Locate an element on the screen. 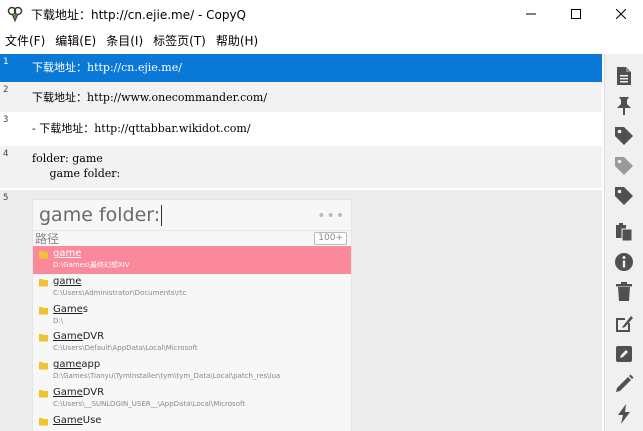  show-content-icon is located at coordinates (624, 76).